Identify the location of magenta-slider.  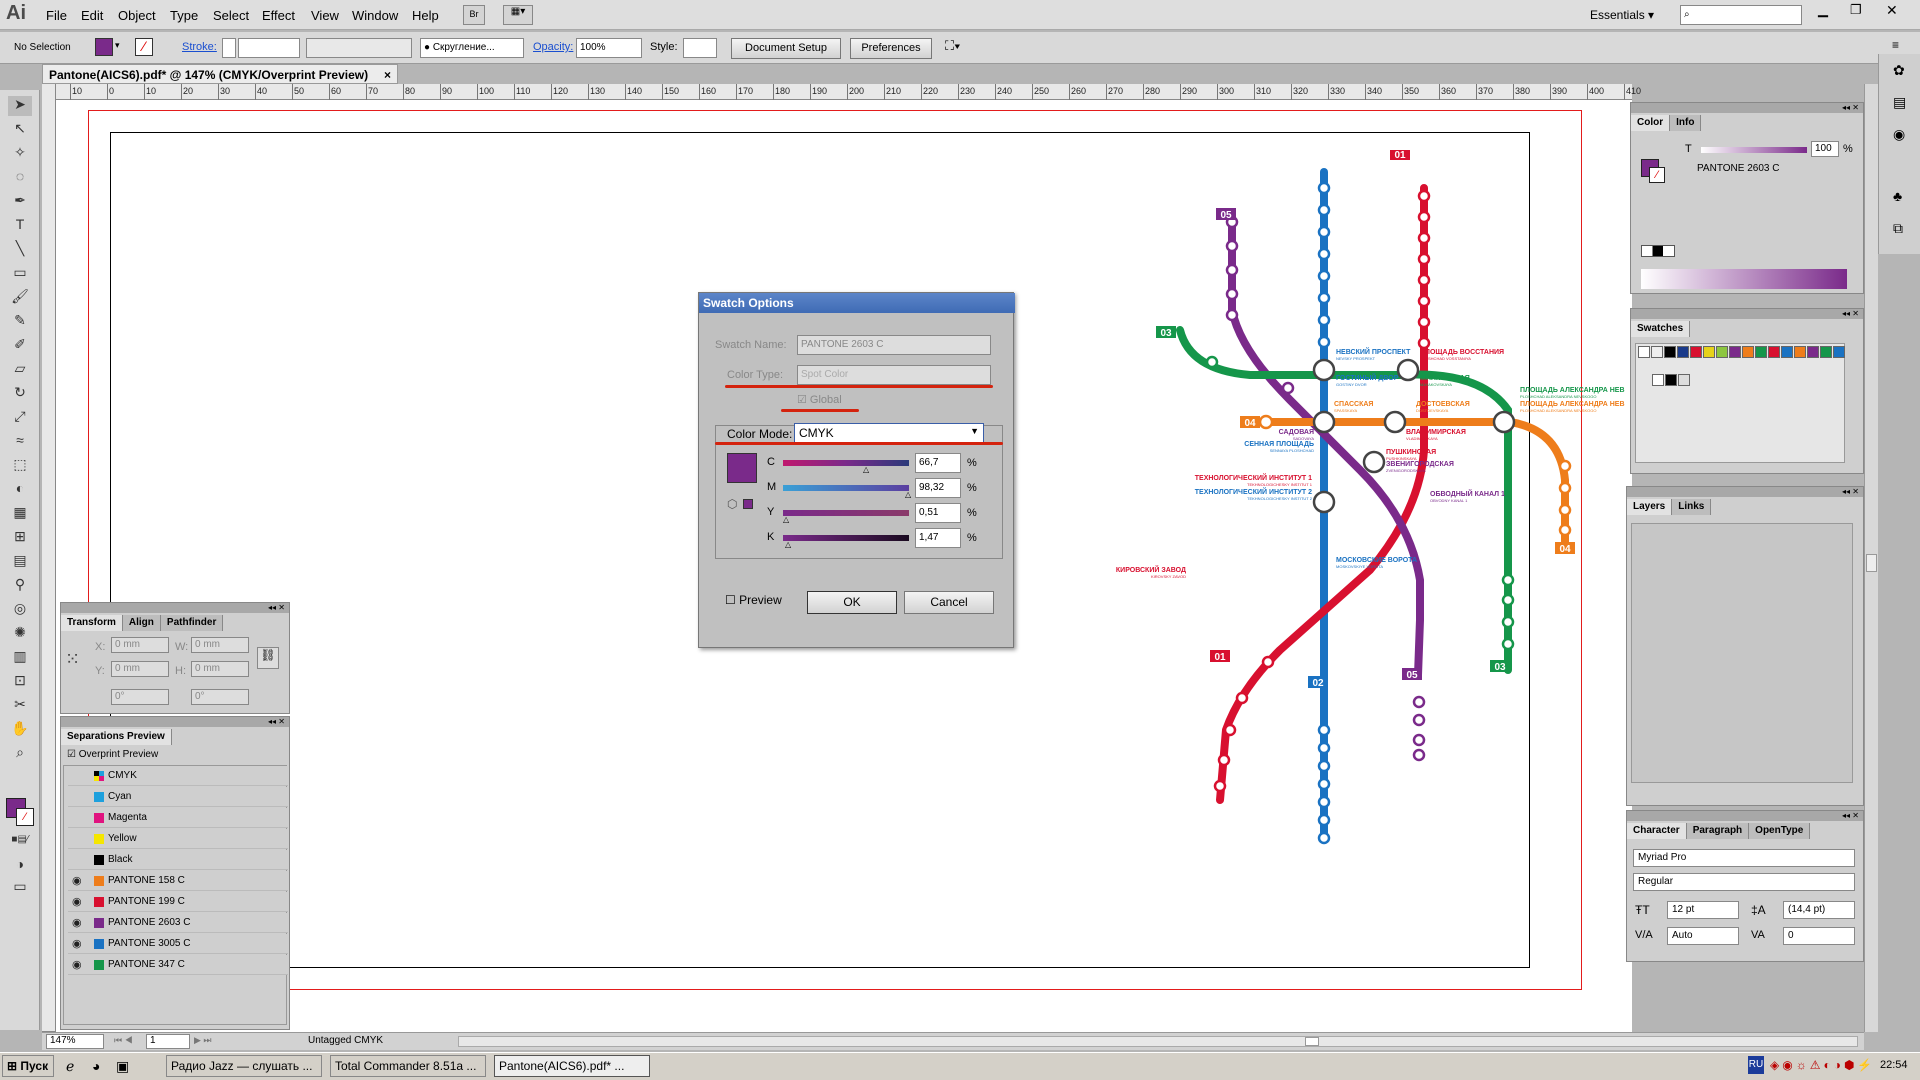
(846, 488).